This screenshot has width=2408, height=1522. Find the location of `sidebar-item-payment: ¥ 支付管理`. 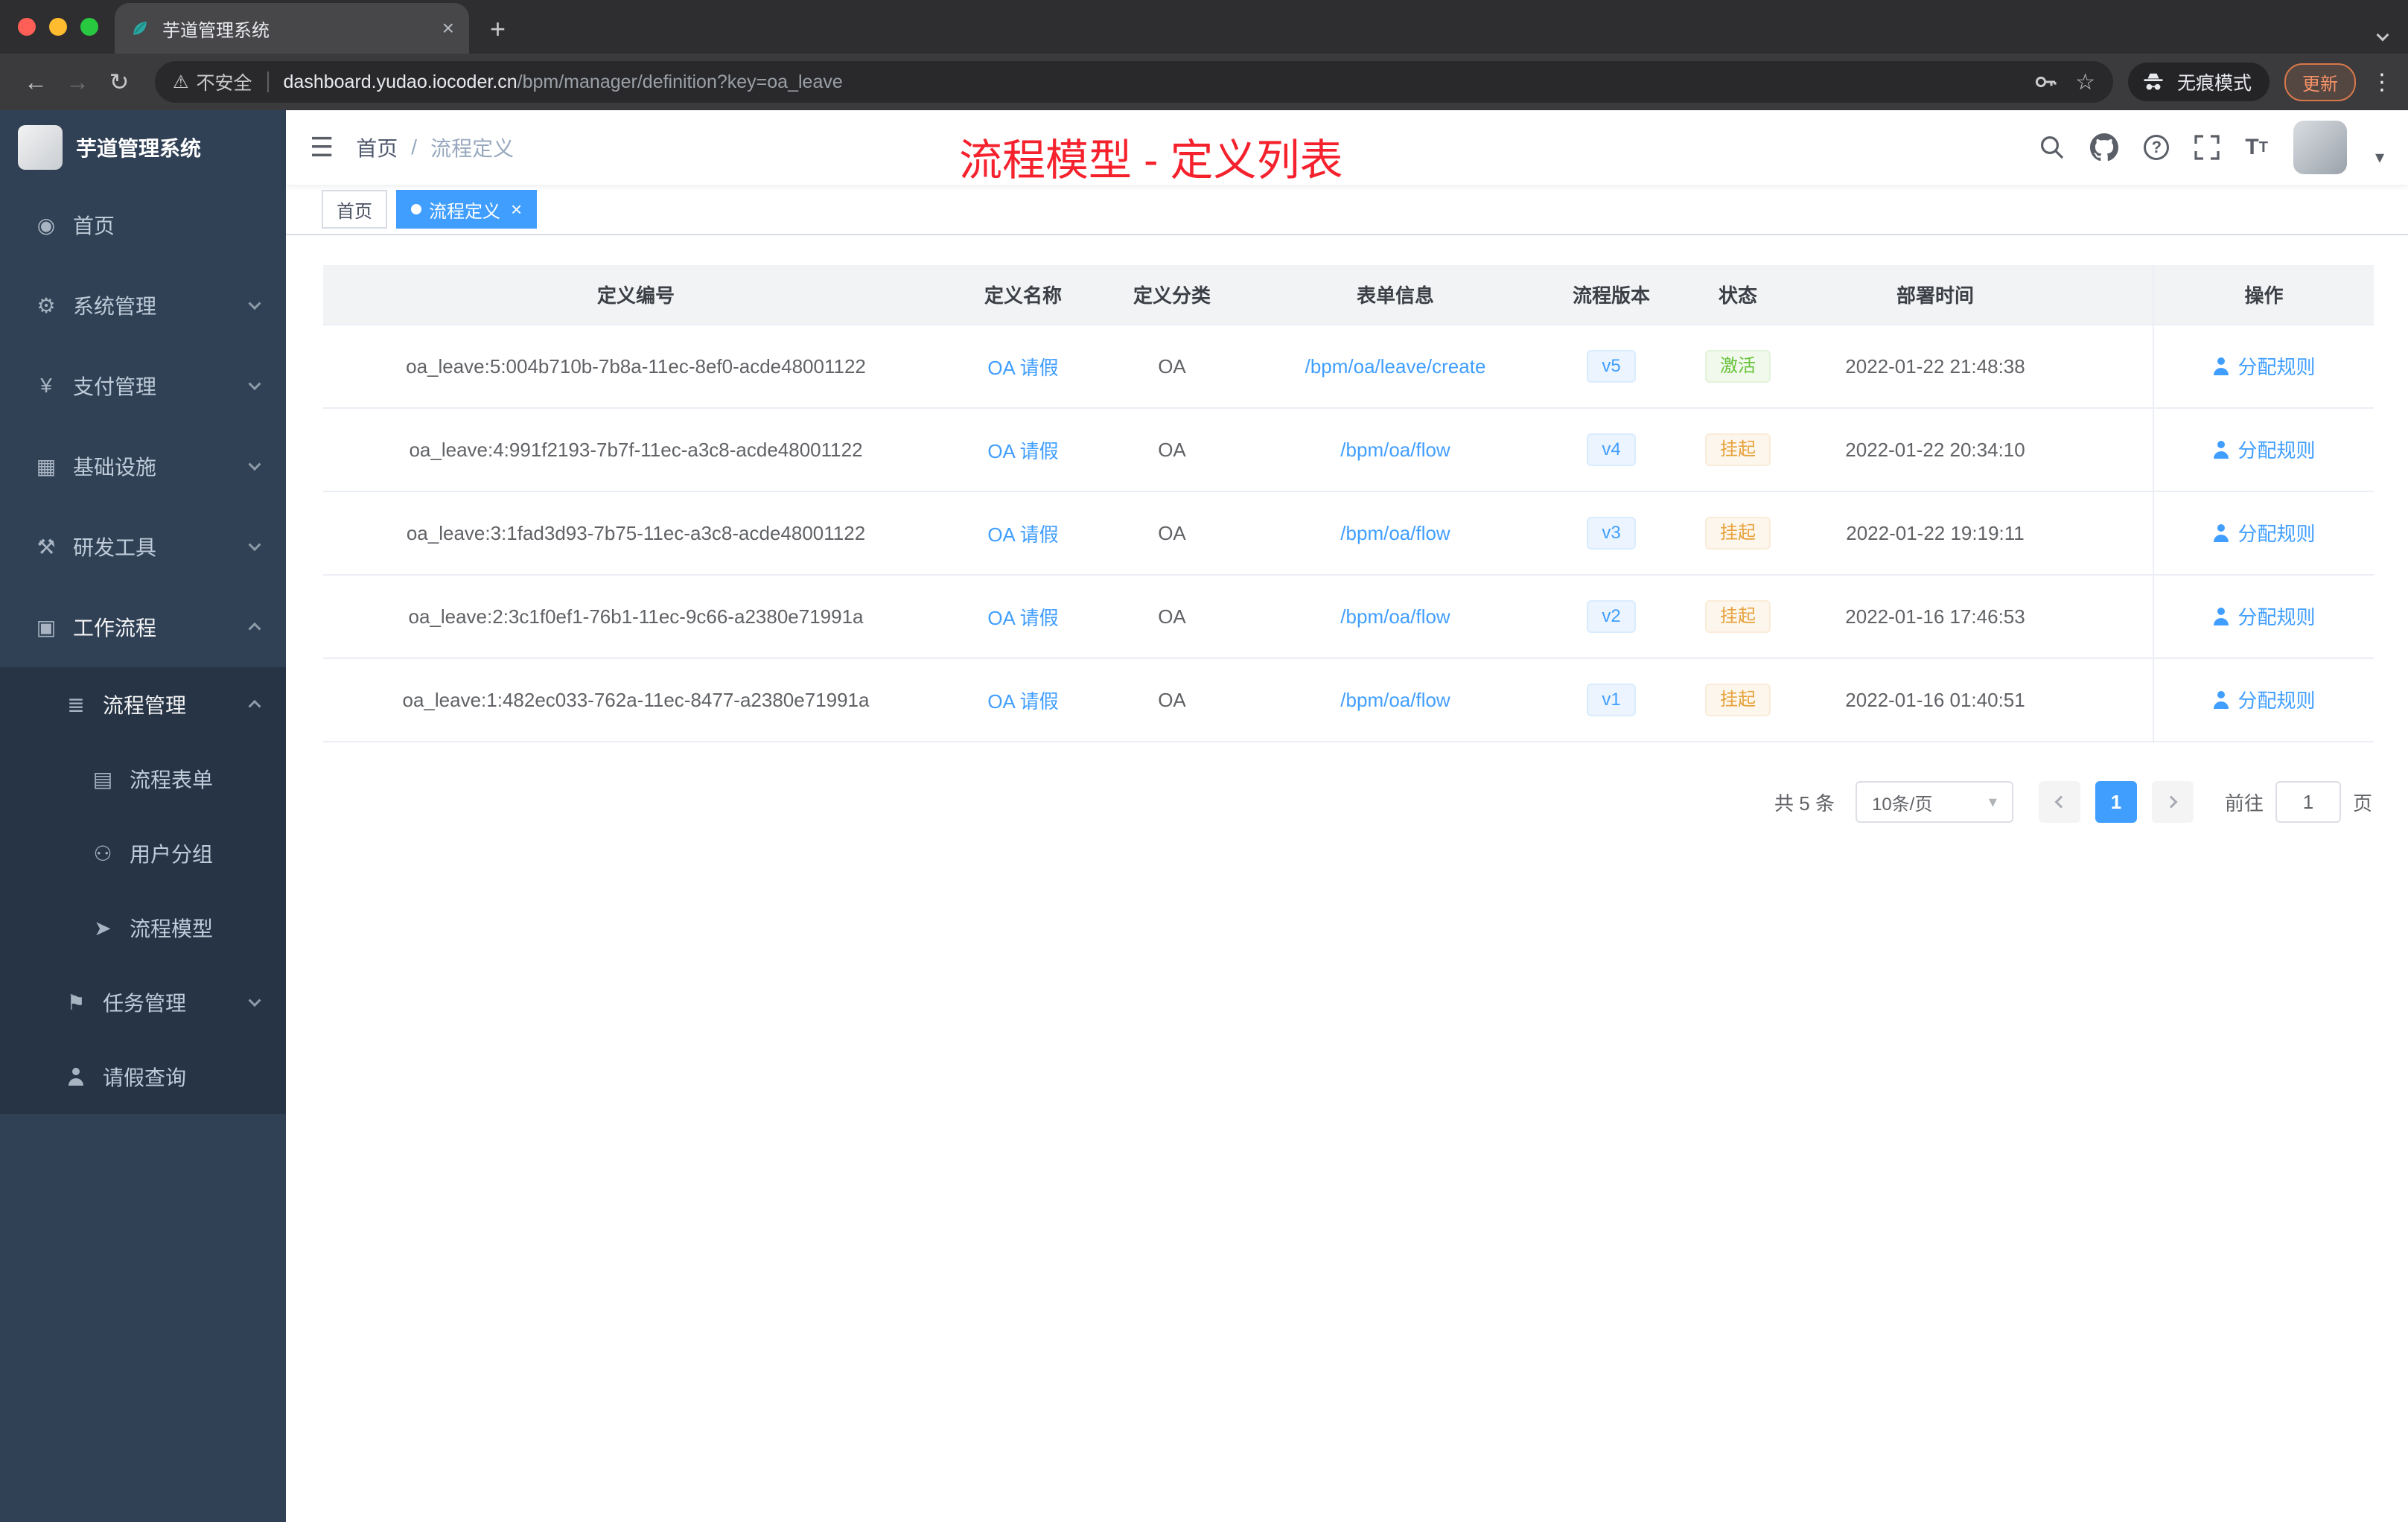

sidebar-item-payment: ¥ 支付管理 is located at coordinates (143, 386).